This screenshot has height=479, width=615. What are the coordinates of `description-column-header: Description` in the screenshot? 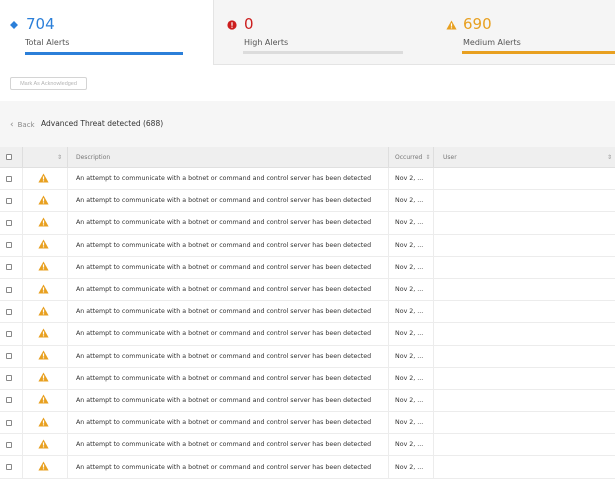 It's located at (93, 157).